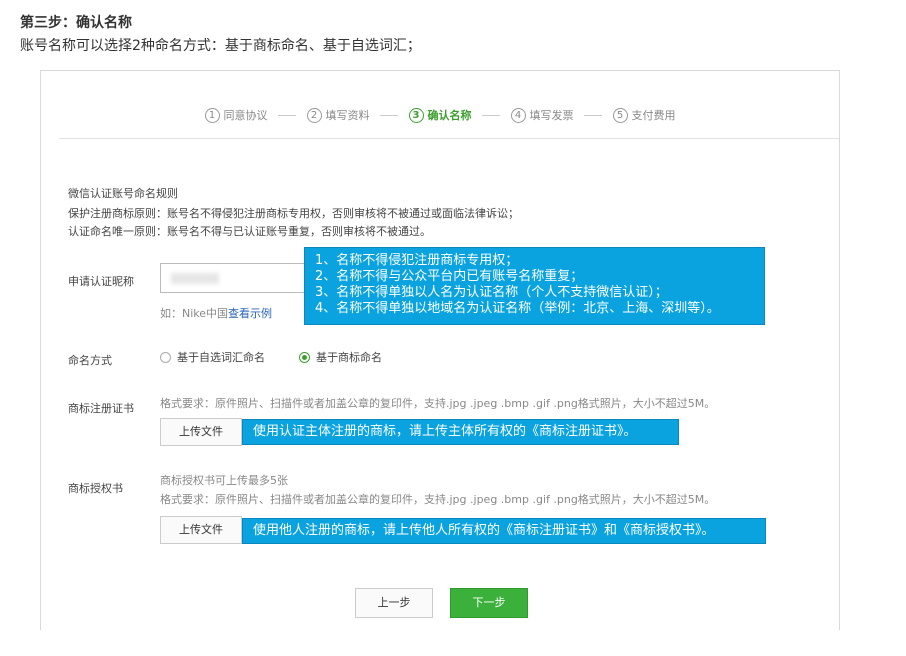 Image resolution: width=906 pixels, height=656 pixels. I want to click on upload-cert-button: 上传文件, so click(201, 432).